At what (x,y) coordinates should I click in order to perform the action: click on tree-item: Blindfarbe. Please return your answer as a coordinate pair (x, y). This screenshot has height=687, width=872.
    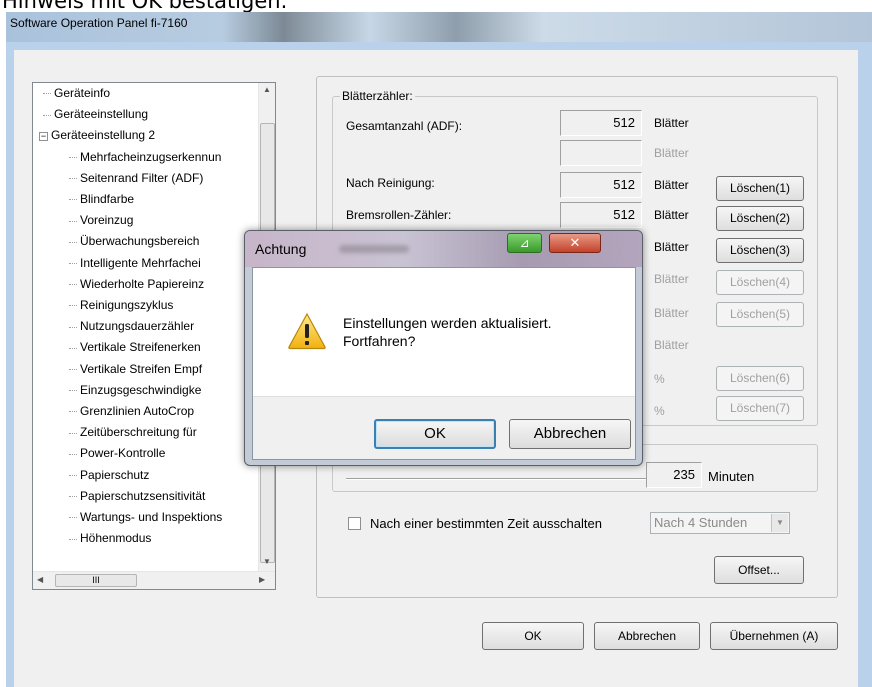
    Looking at the image, I should click on (101, 199).